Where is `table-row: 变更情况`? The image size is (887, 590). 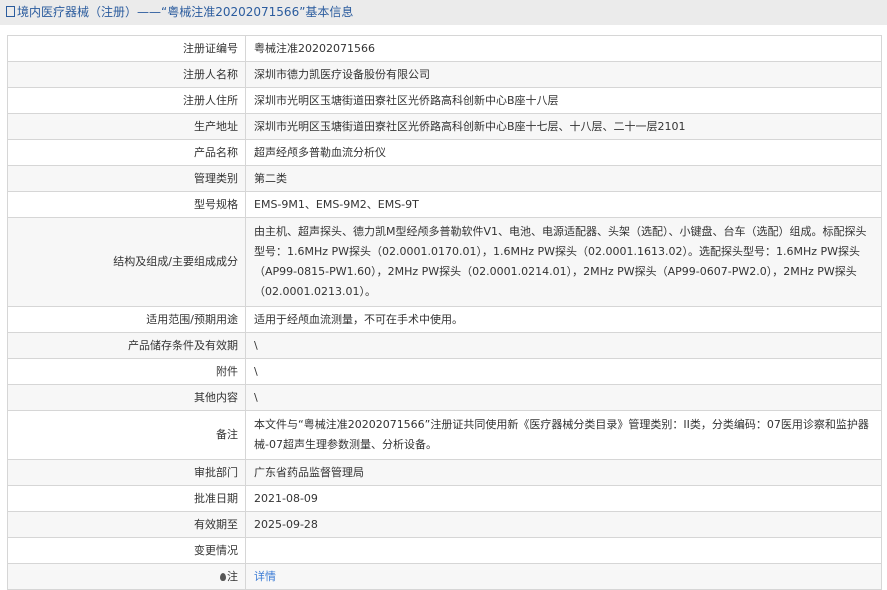 table-row: 变更情况 is located at coordinates (444, 550).